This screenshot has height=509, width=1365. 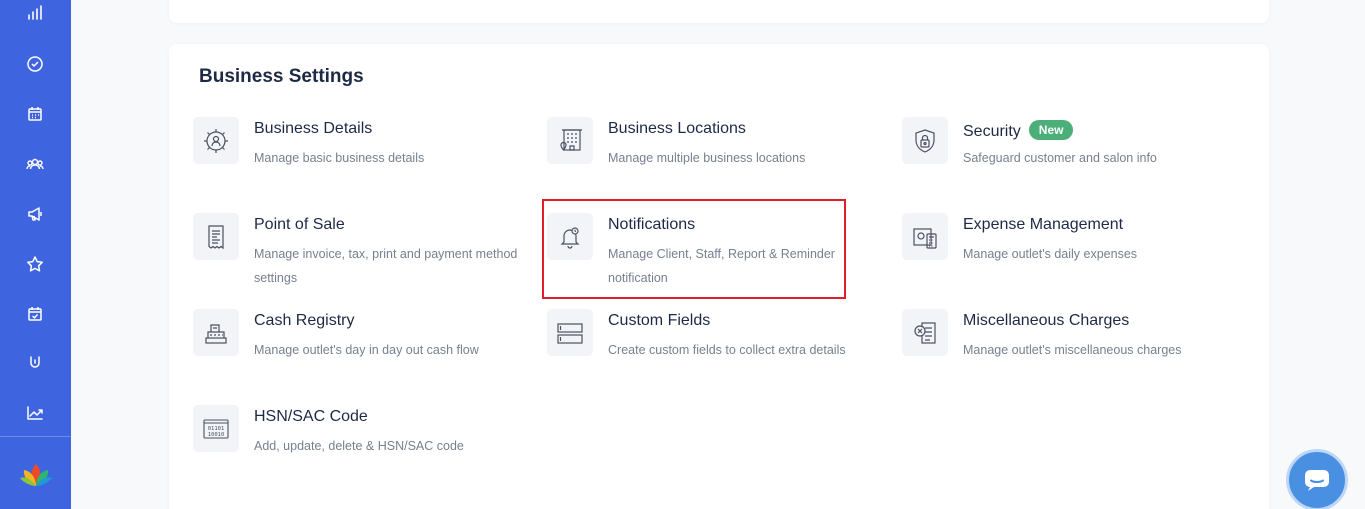 I want to click on item-title: Security New, so click(x=1018, y=130).